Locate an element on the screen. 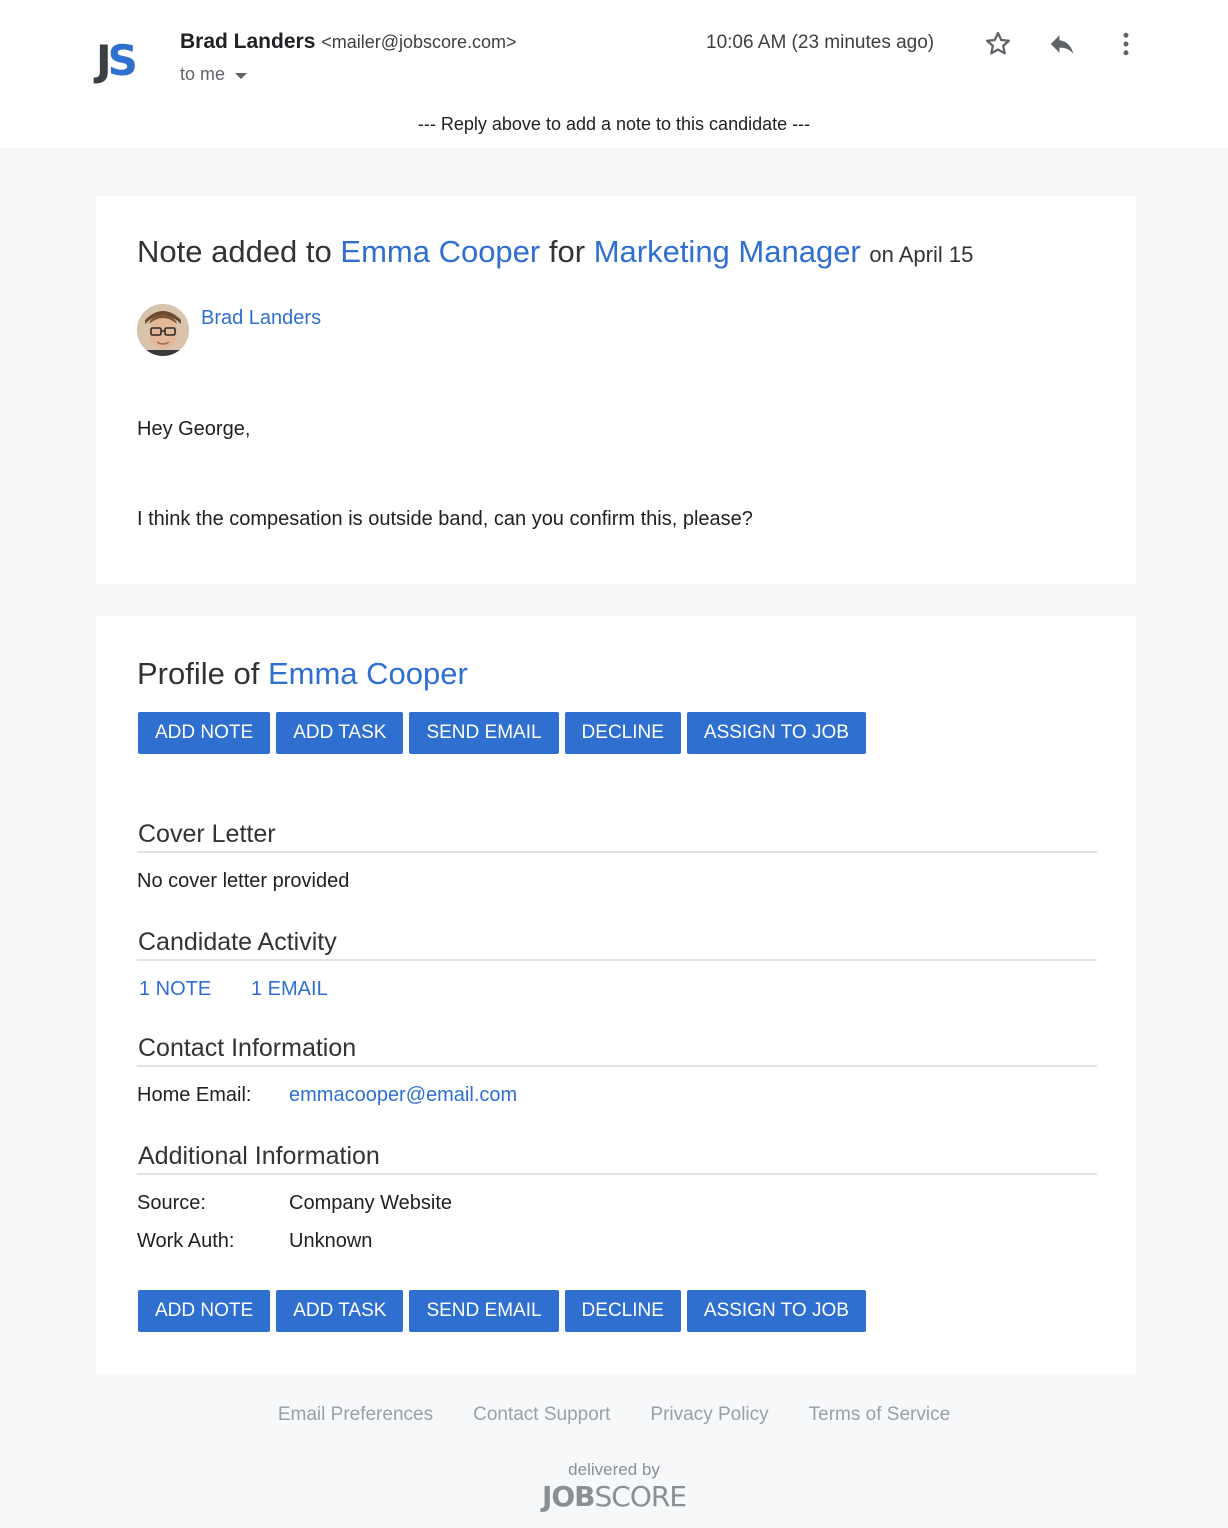 This screenshot has height=1528, width=1228. reply-icon is located at coordinates (1062, 44).